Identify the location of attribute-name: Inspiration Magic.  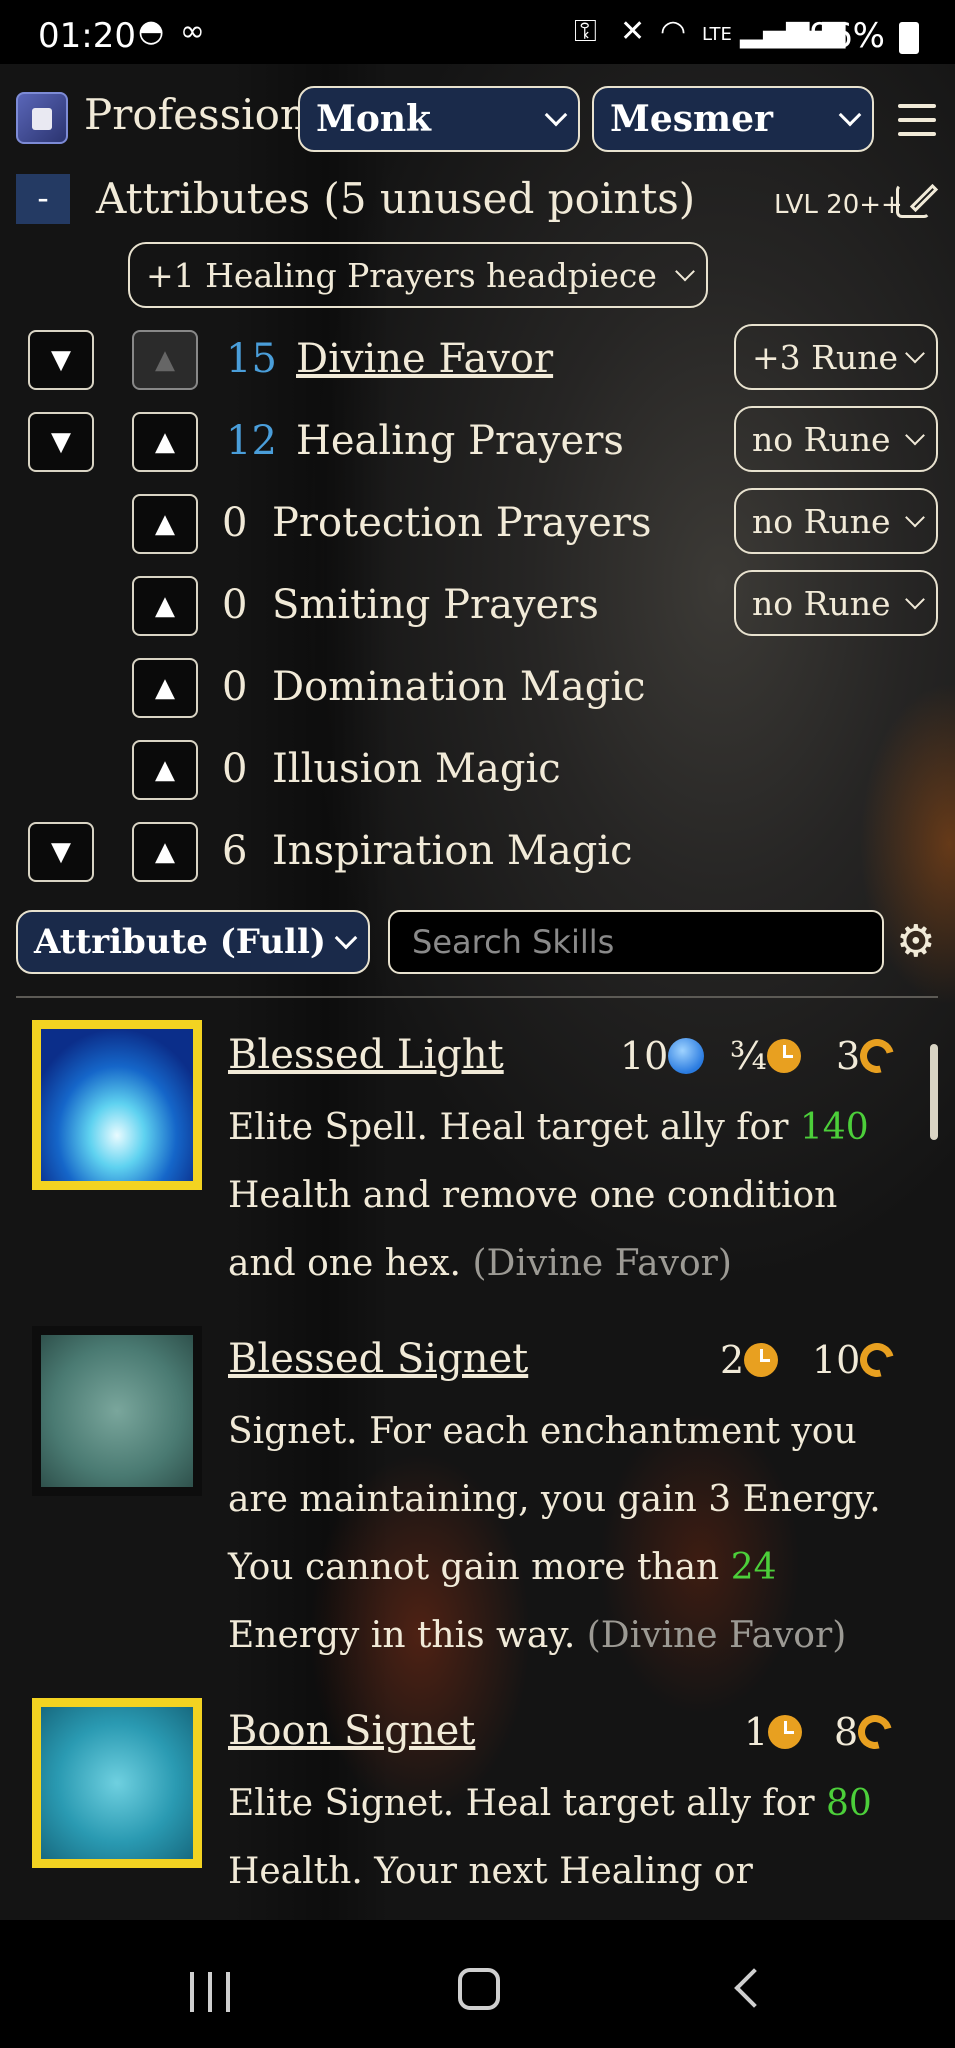
(452, 851).